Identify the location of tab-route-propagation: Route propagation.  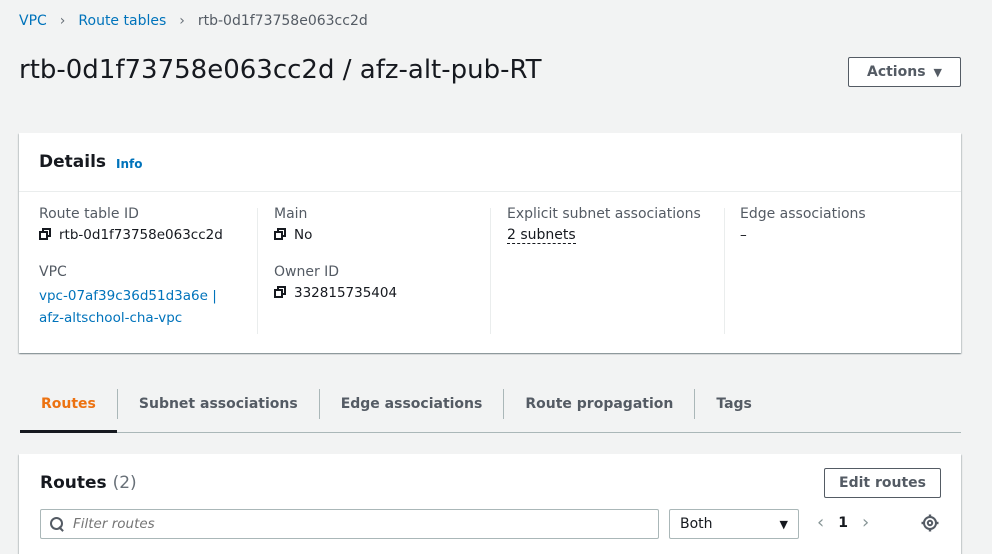
(599, 404).